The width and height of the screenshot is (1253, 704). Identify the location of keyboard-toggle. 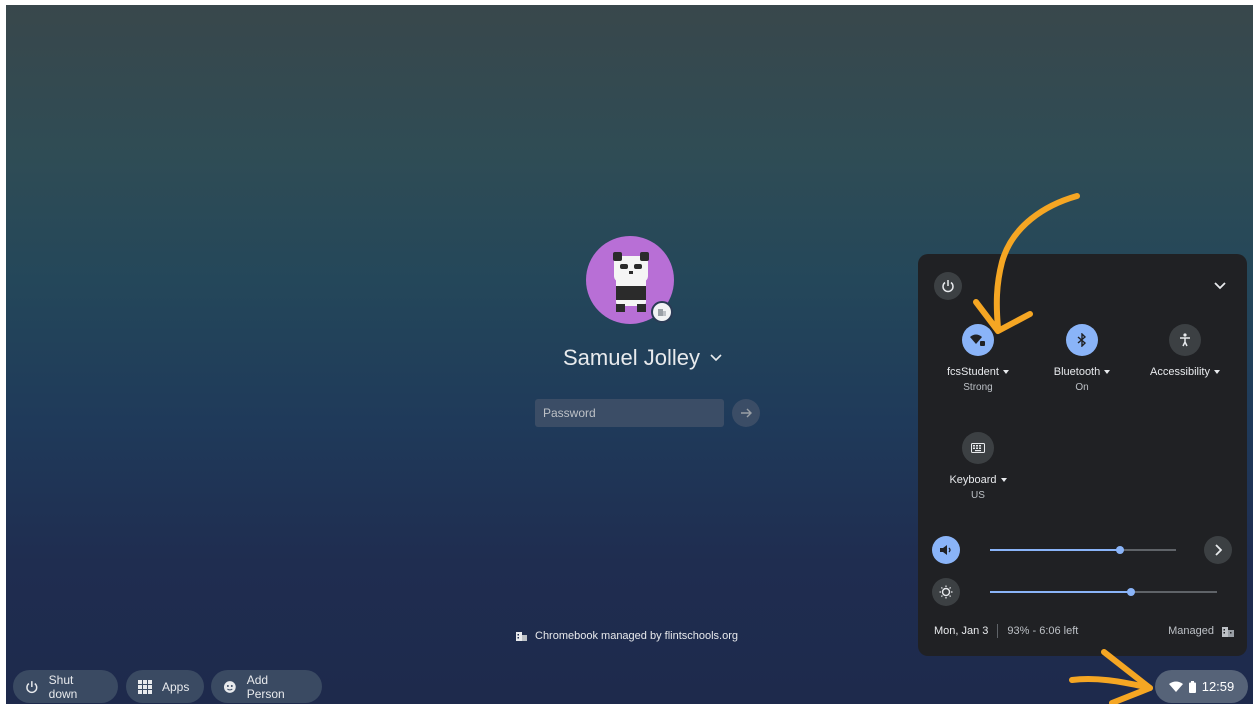
(978, 448).